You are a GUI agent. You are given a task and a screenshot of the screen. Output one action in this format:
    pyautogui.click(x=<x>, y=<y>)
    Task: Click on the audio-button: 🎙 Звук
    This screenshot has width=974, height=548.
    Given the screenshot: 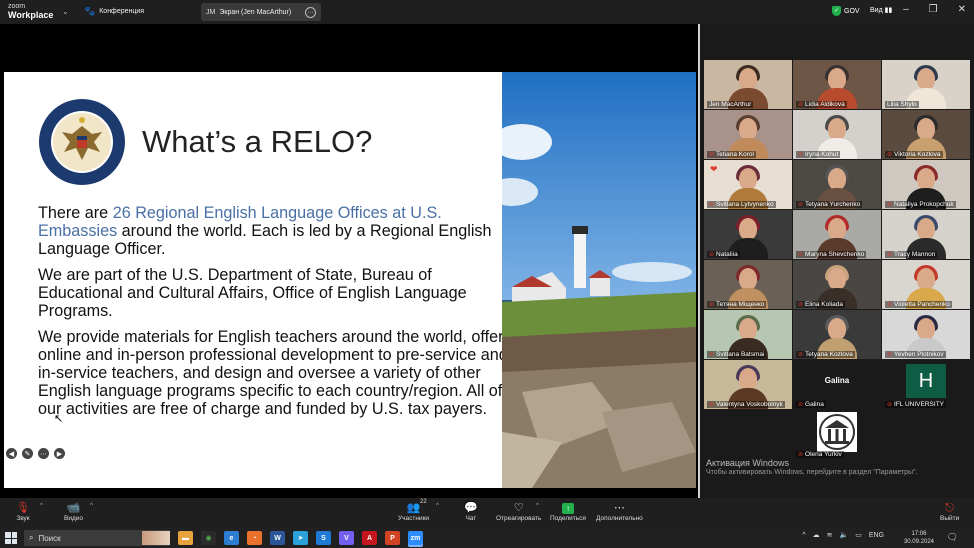 What is the action you would take?
    pyautogui.click(x=23, y=511)
    